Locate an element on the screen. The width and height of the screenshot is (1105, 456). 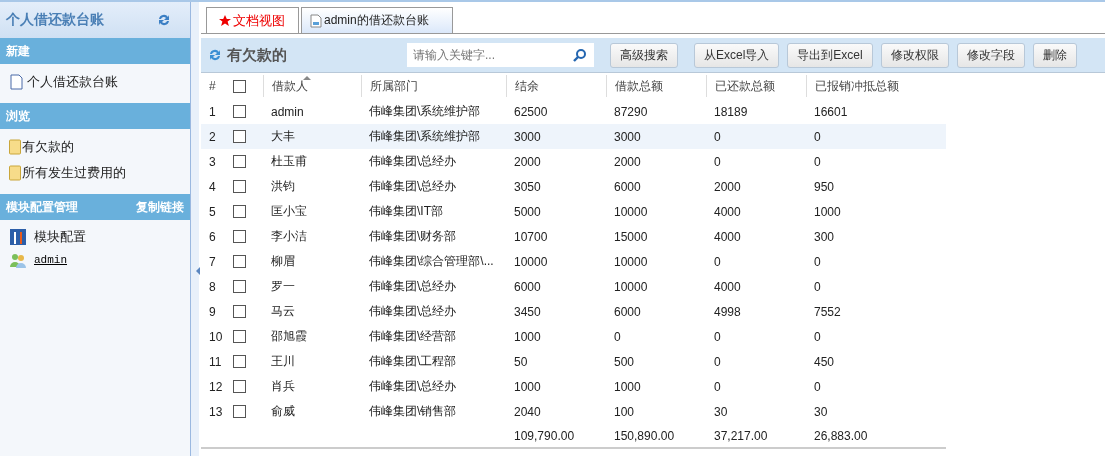
folder-icon is located at coordinates (15, 147).